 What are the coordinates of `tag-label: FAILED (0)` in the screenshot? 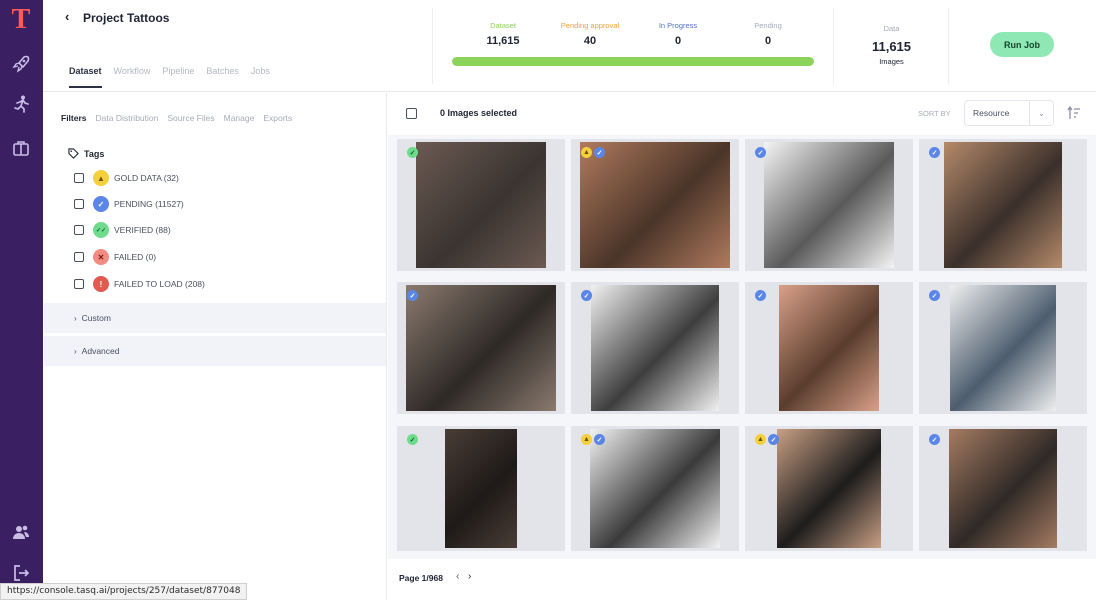 It's located at (135, 257).